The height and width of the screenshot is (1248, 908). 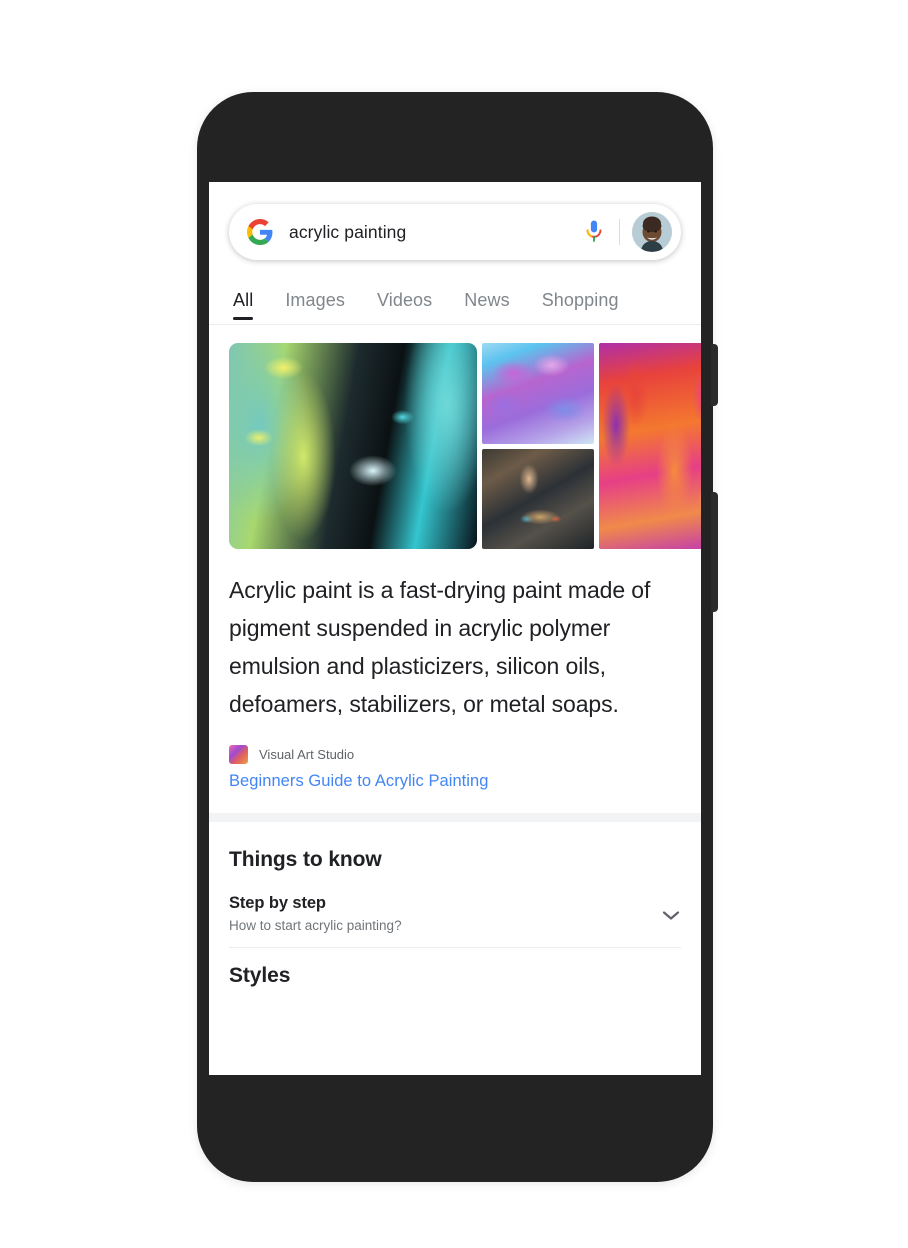 What do you see at coordinates (260, 232) in the screenshot?
I see `google-g-icon` at bounding box center [260, 232].